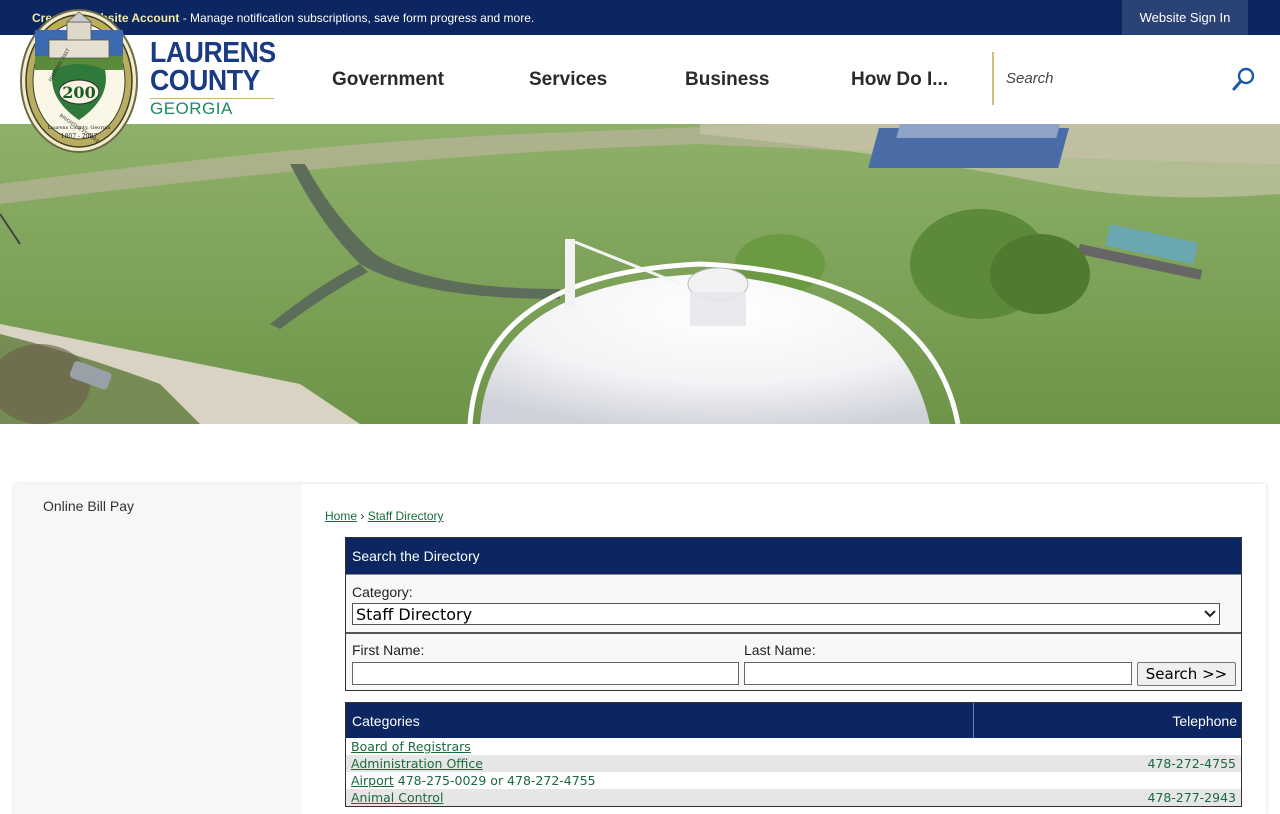  I want to click on nav-services: Services, so click(568, 79).